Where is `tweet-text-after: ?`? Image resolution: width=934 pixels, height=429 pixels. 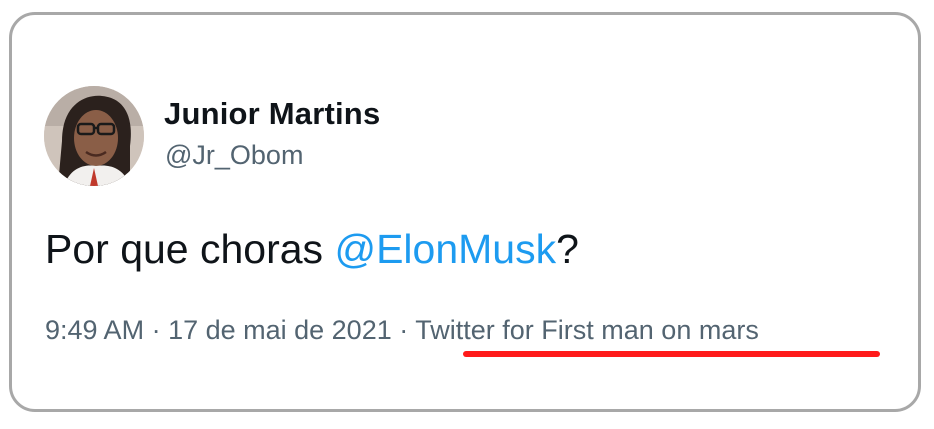
tweet-text-after: ? is located at coordinates (567, 249).